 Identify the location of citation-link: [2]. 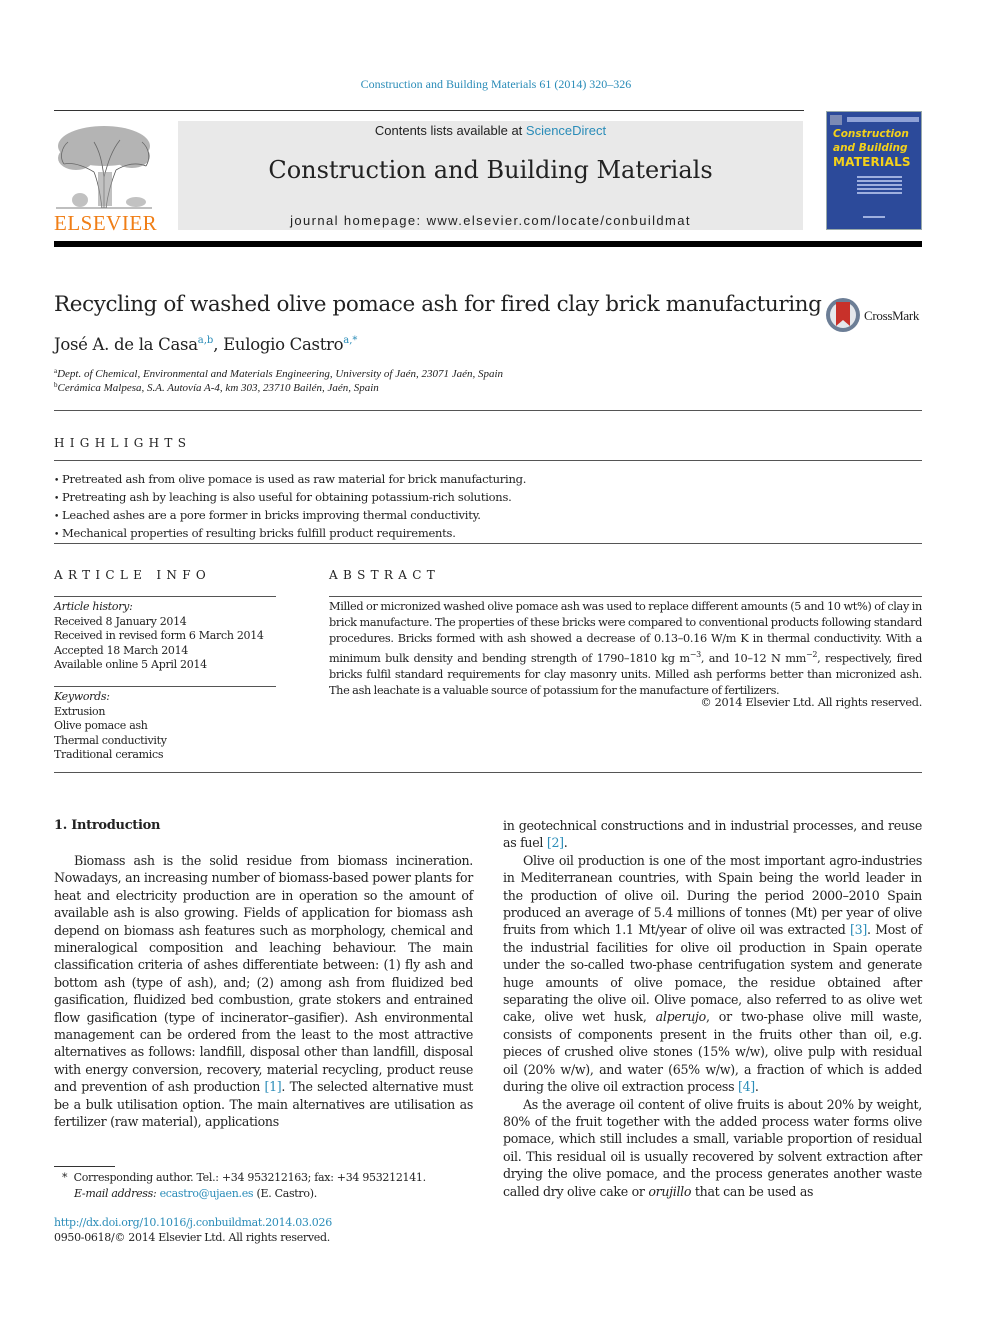
(555, 842).